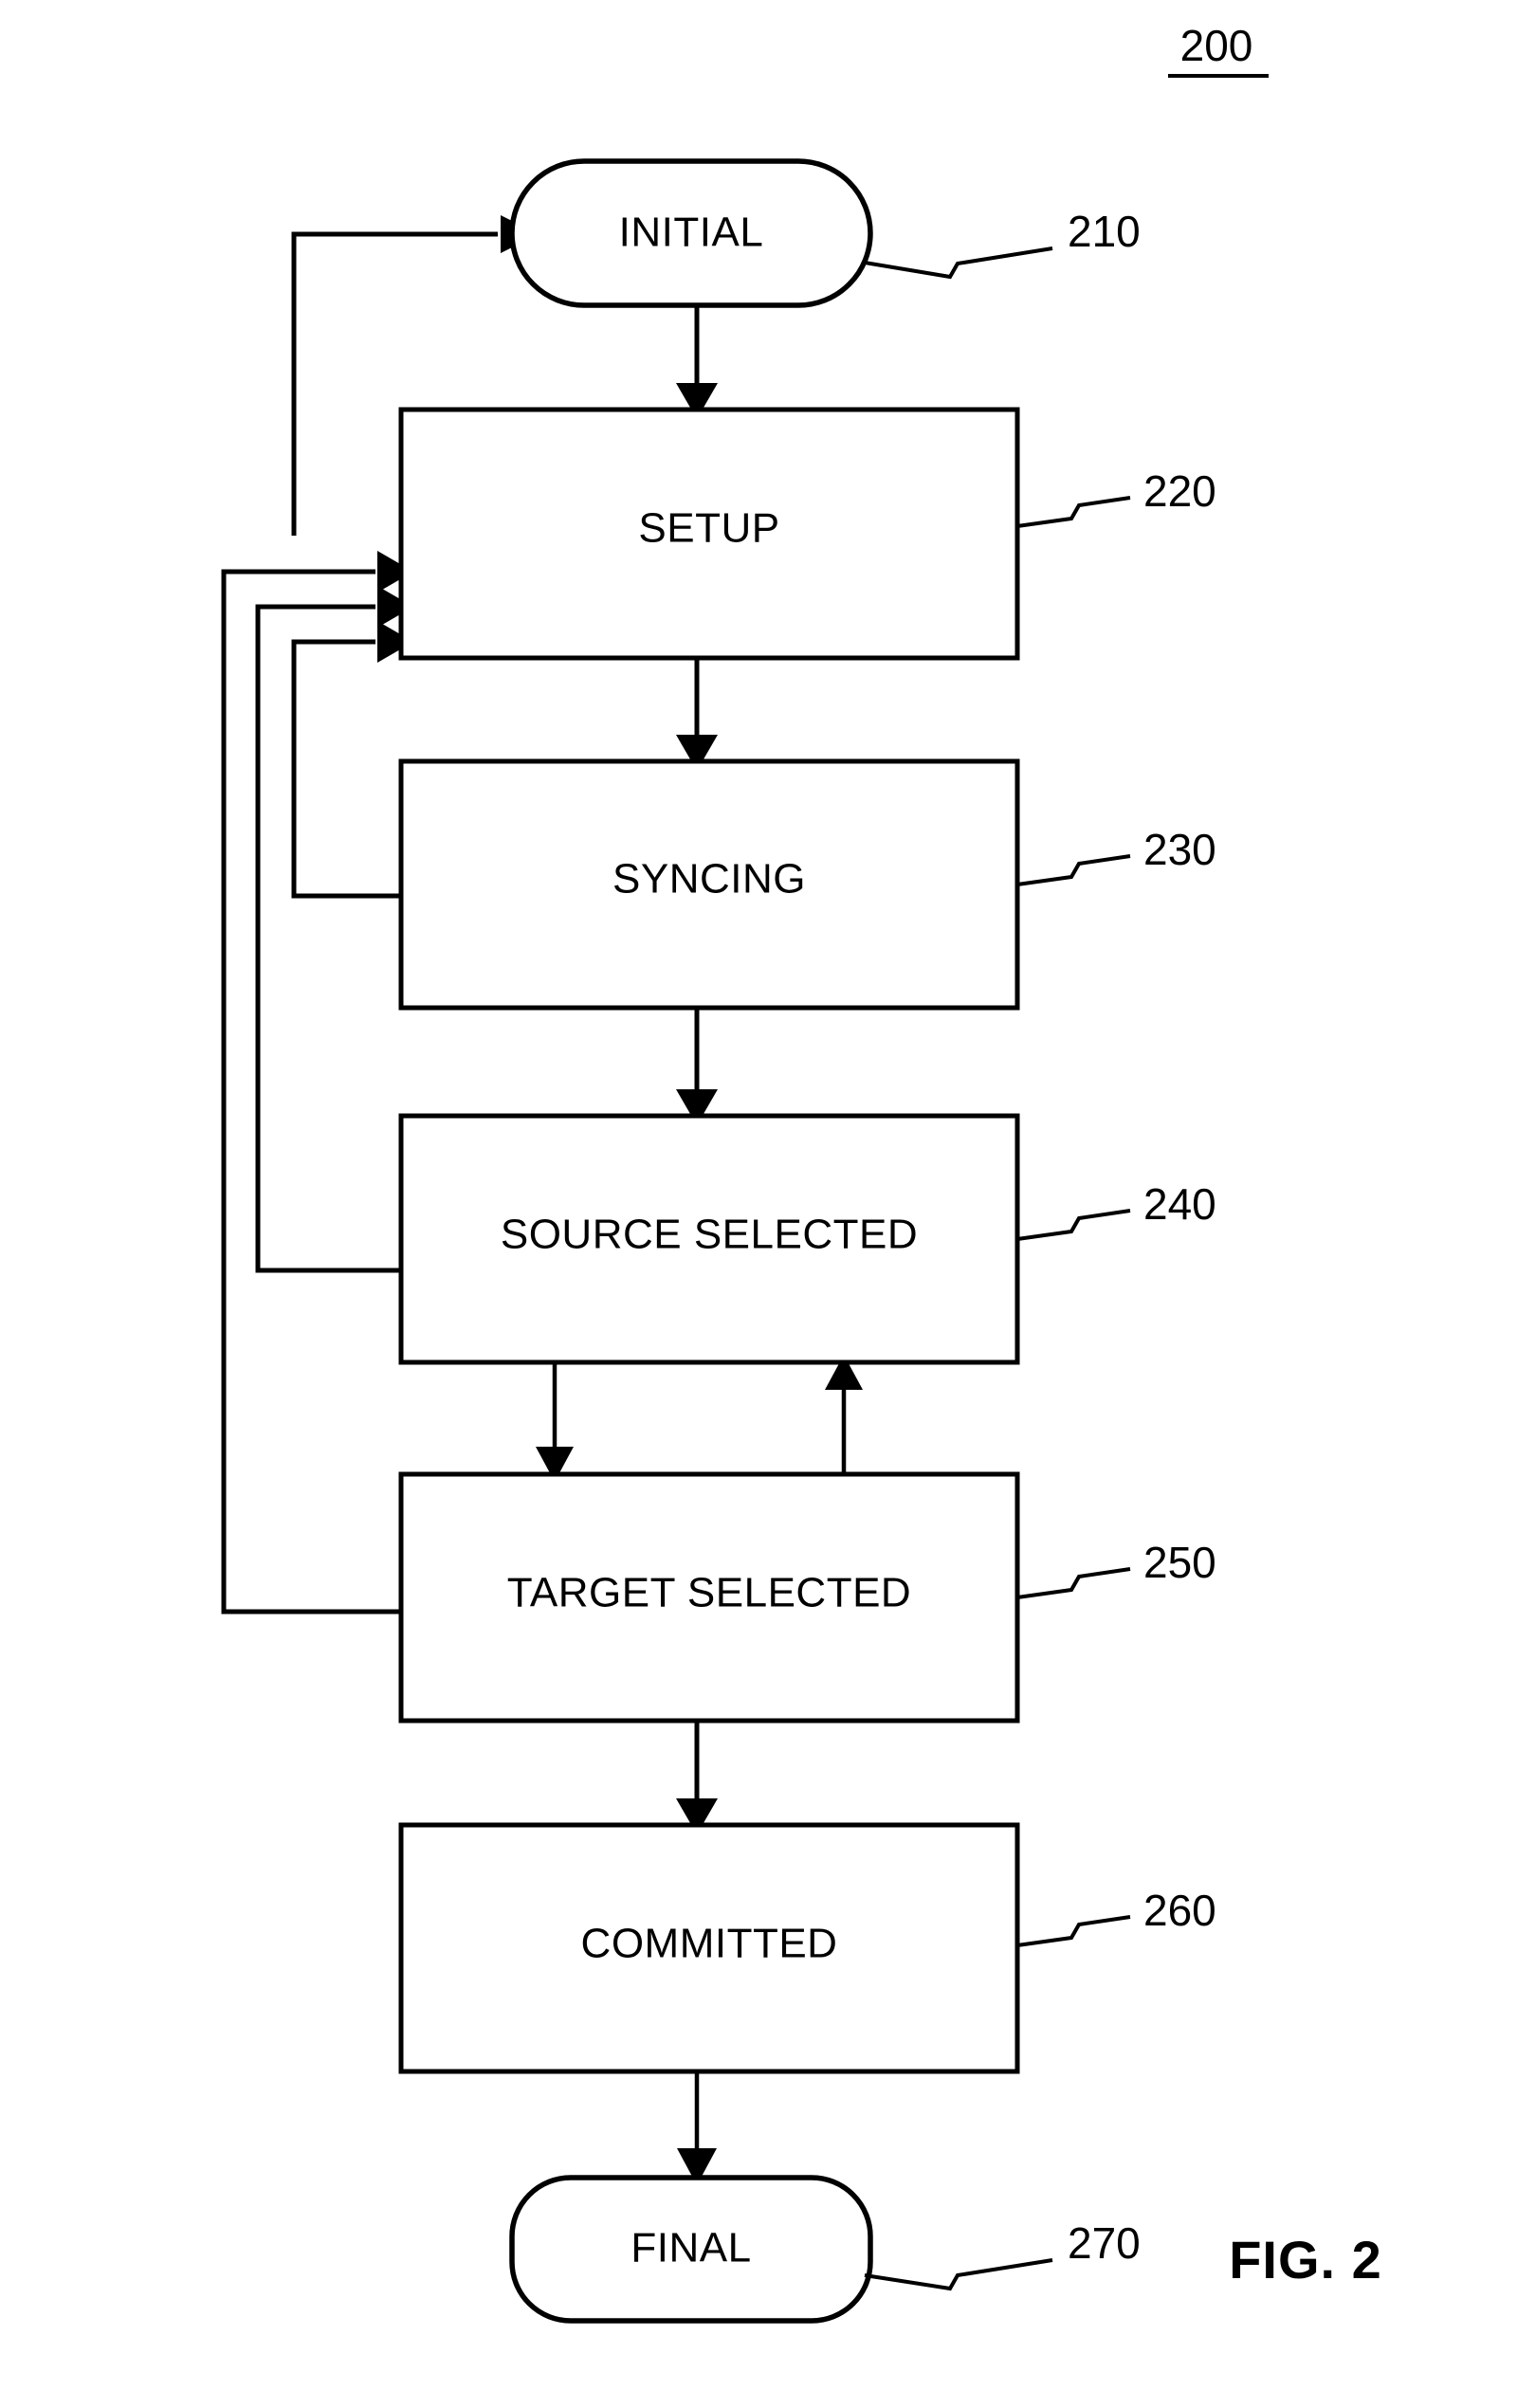 The image size is (1517, 2408). Describe the element at coordinates (709, 1235) in the screenshot. I see `node-source-selected-label: SOURCE SELECTED` at that location.